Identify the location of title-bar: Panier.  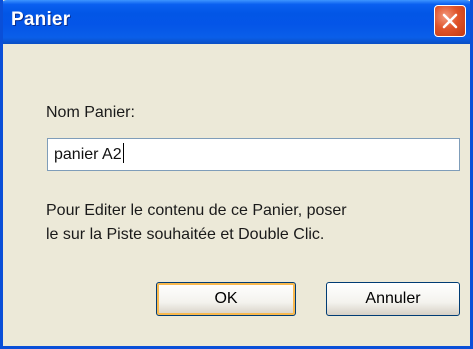
(236, 22).